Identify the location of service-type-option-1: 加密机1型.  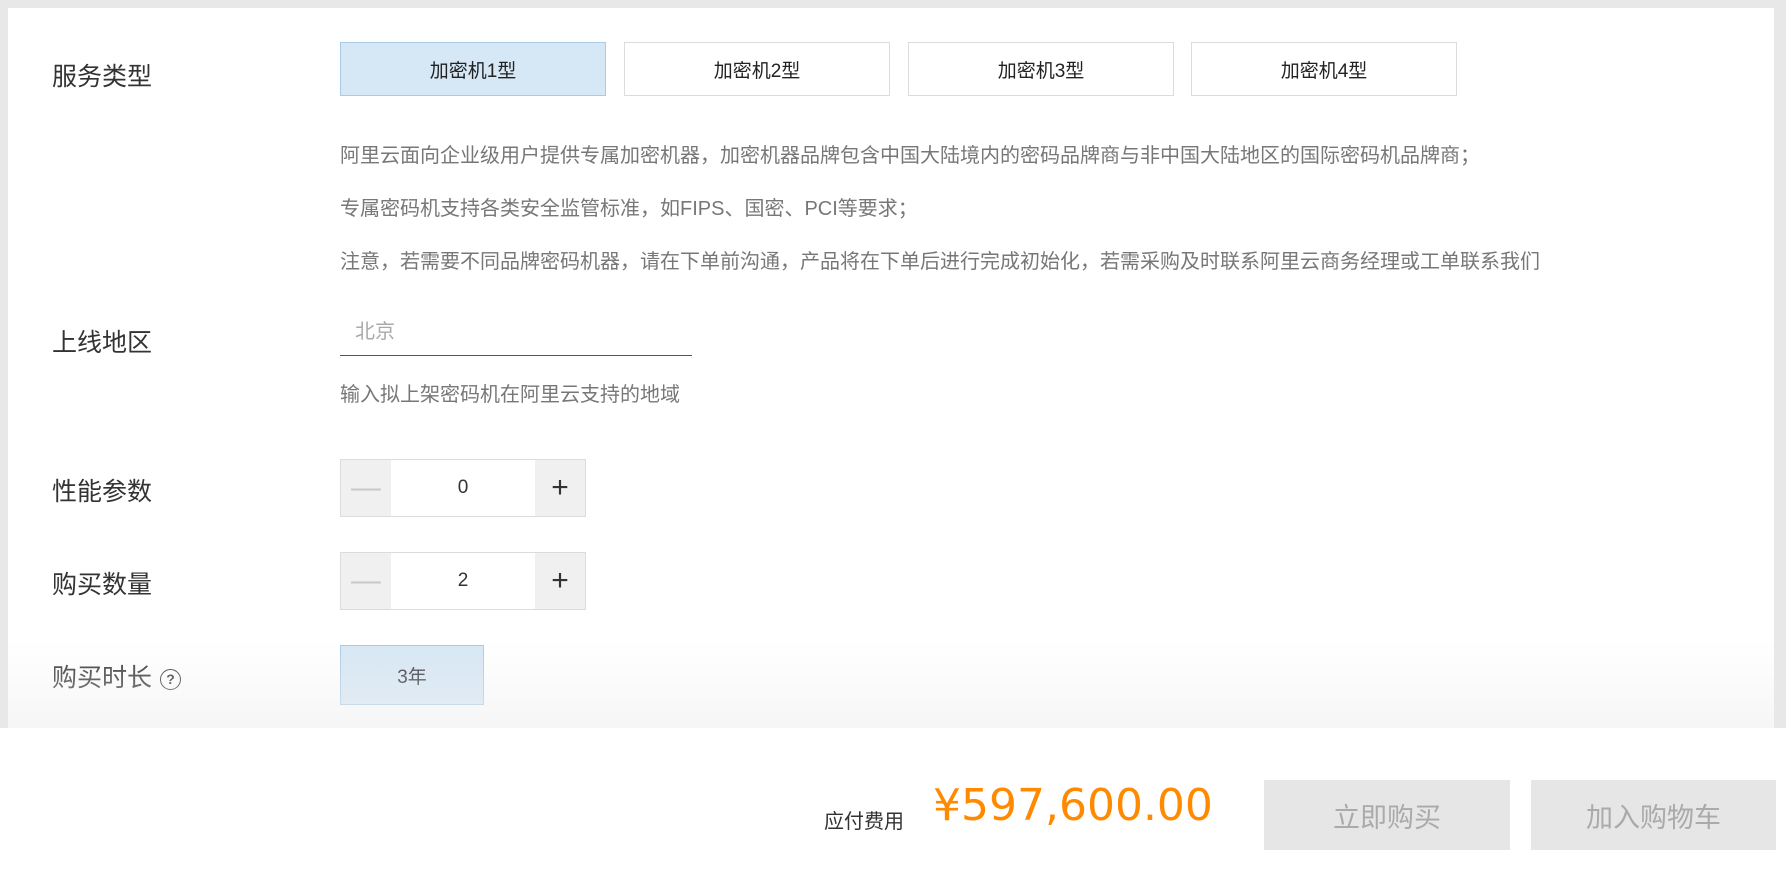
(473, 69).